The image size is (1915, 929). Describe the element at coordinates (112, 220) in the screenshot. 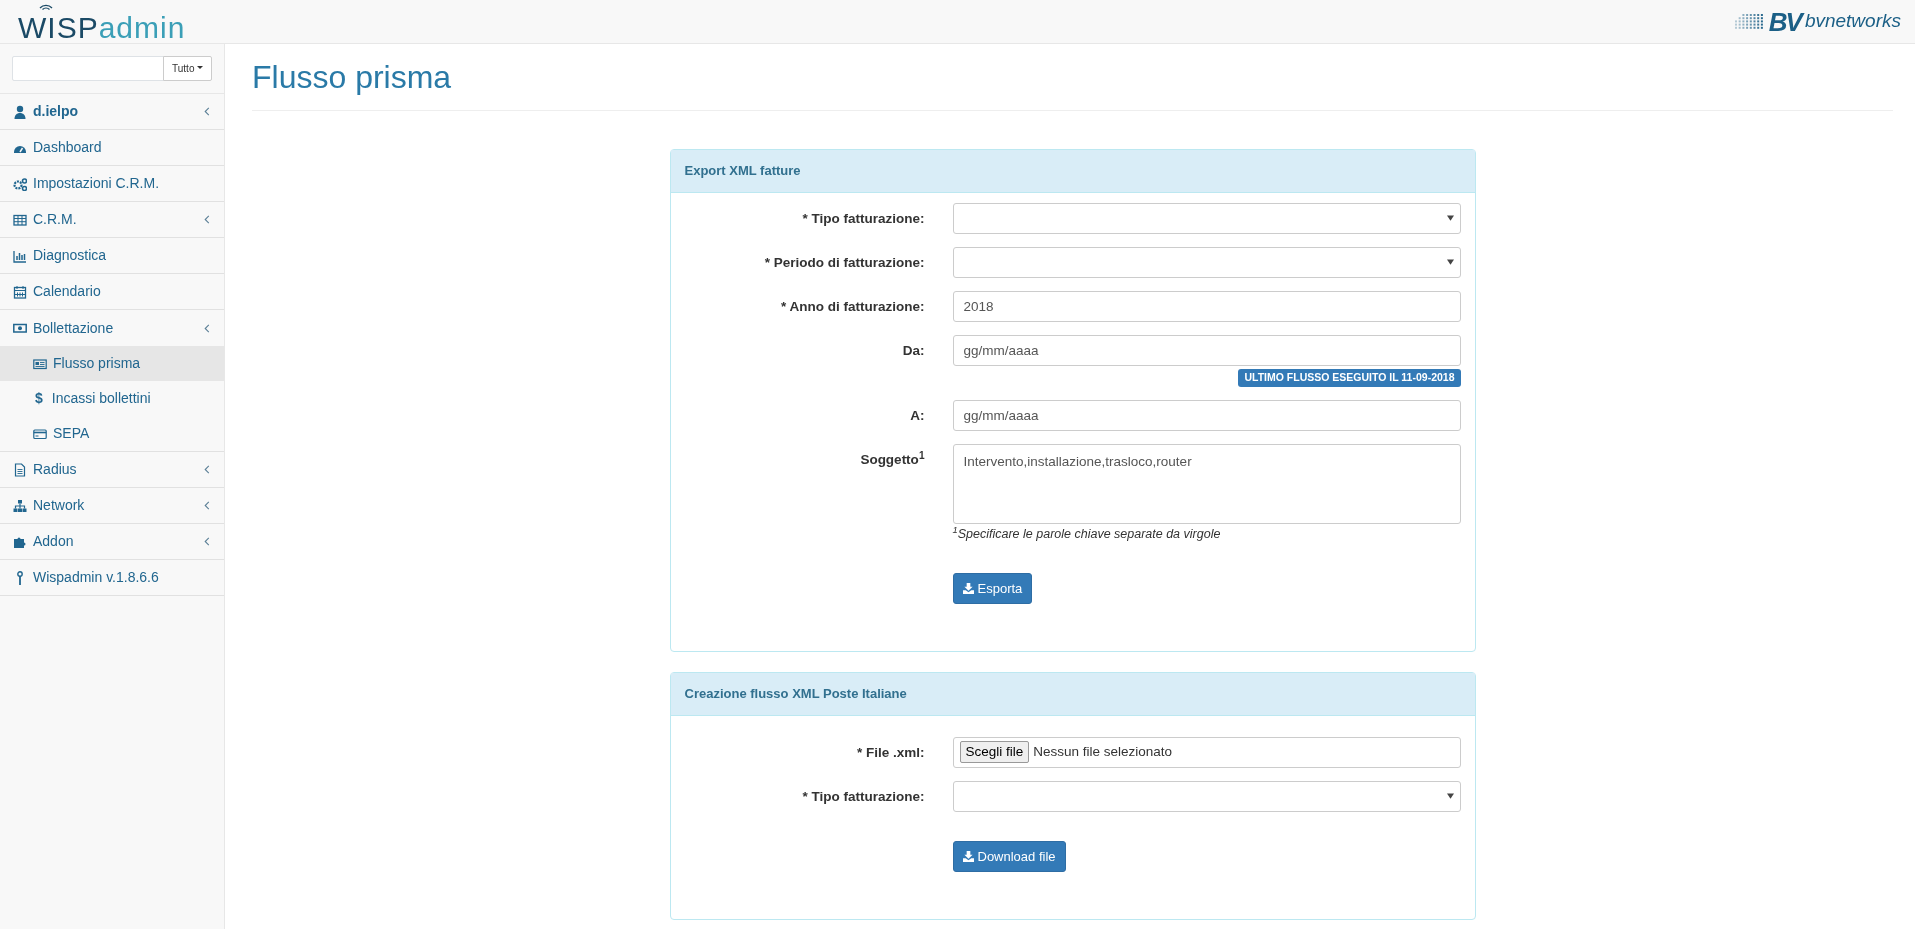

I see `sidebar-item: C.R.M.` at that location.